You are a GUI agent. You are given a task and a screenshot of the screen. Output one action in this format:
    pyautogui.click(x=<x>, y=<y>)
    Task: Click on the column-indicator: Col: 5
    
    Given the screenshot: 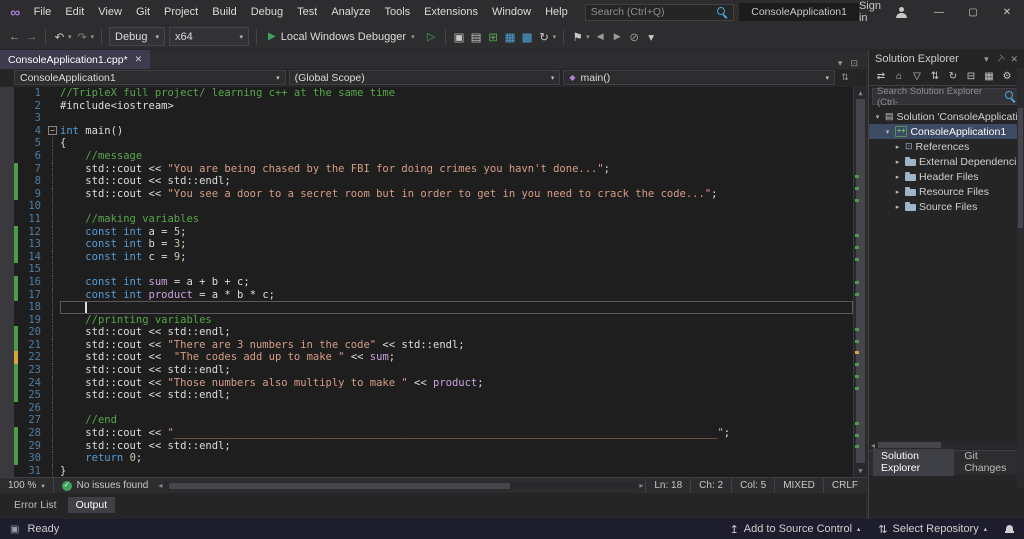 What is the action you would take?
    pyautogui.click(x=752, y=485)
    